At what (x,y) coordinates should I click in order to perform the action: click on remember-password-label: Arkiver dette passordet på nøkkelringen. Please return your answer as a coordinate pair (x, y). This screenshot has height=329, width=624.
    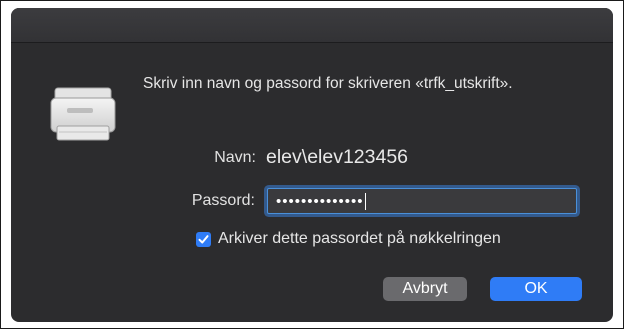
    Looking at the image, I should click on (359, 238).